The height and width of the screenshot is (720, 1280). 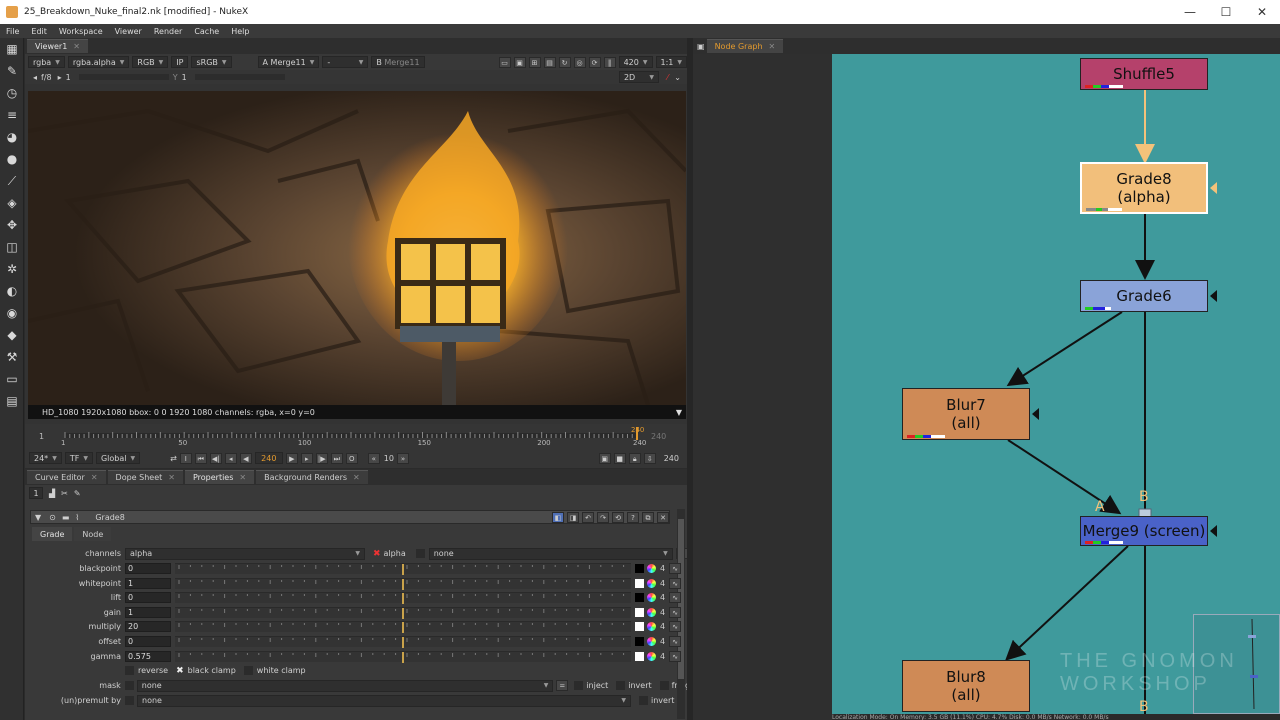 What do you see at coordinates (345, 685) in the screenshot?
I see `mask-select: none ▼` at bounding box center [345, 685].